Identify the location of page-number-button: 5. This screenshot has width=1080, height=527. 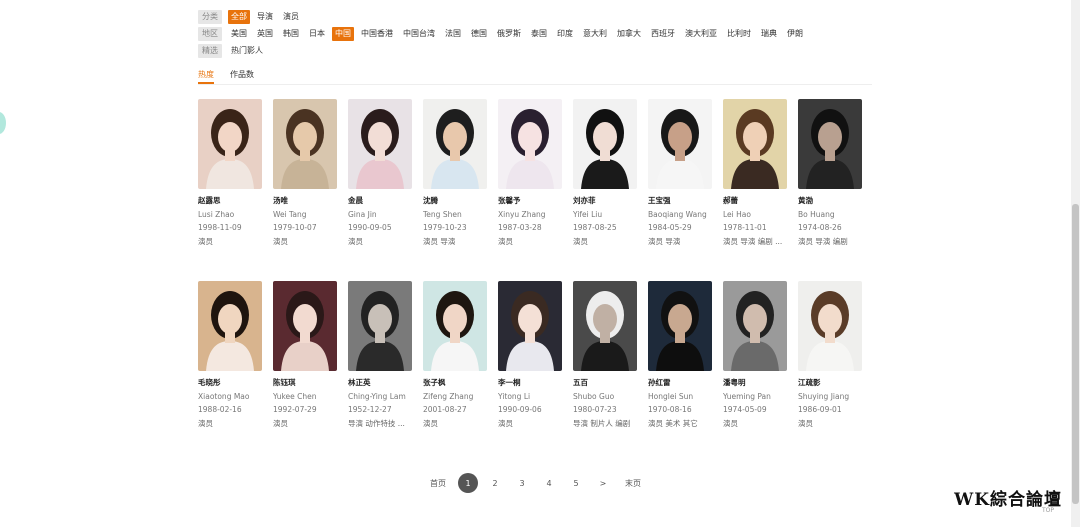
(576, 483).